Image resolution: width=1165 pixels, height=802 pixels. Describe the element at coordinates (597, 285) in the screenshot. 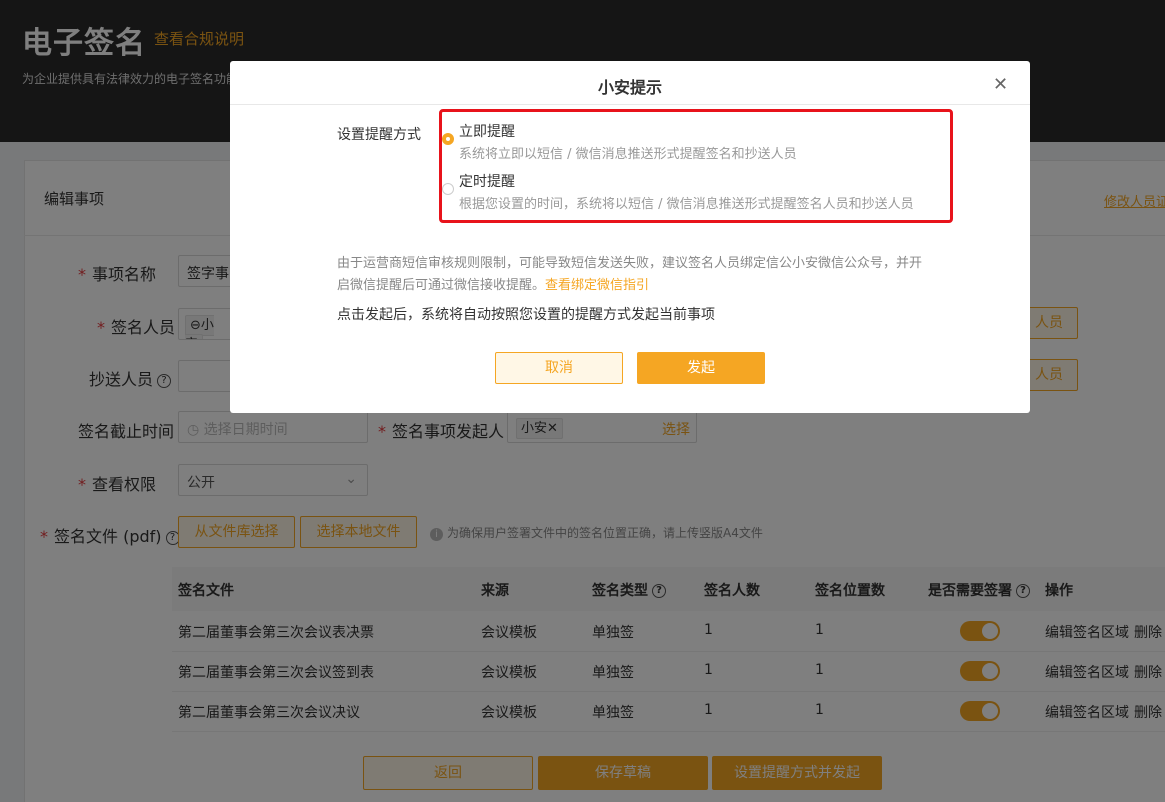

I see `wechat-guide-link: 查看绑定微信指引` at that location.